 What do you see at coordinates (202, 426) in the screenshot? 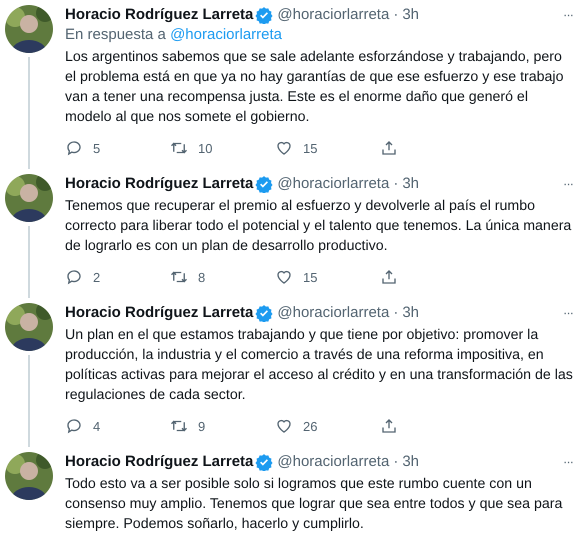
I see `retweet-count: 9` at bounding box center [202, 426].